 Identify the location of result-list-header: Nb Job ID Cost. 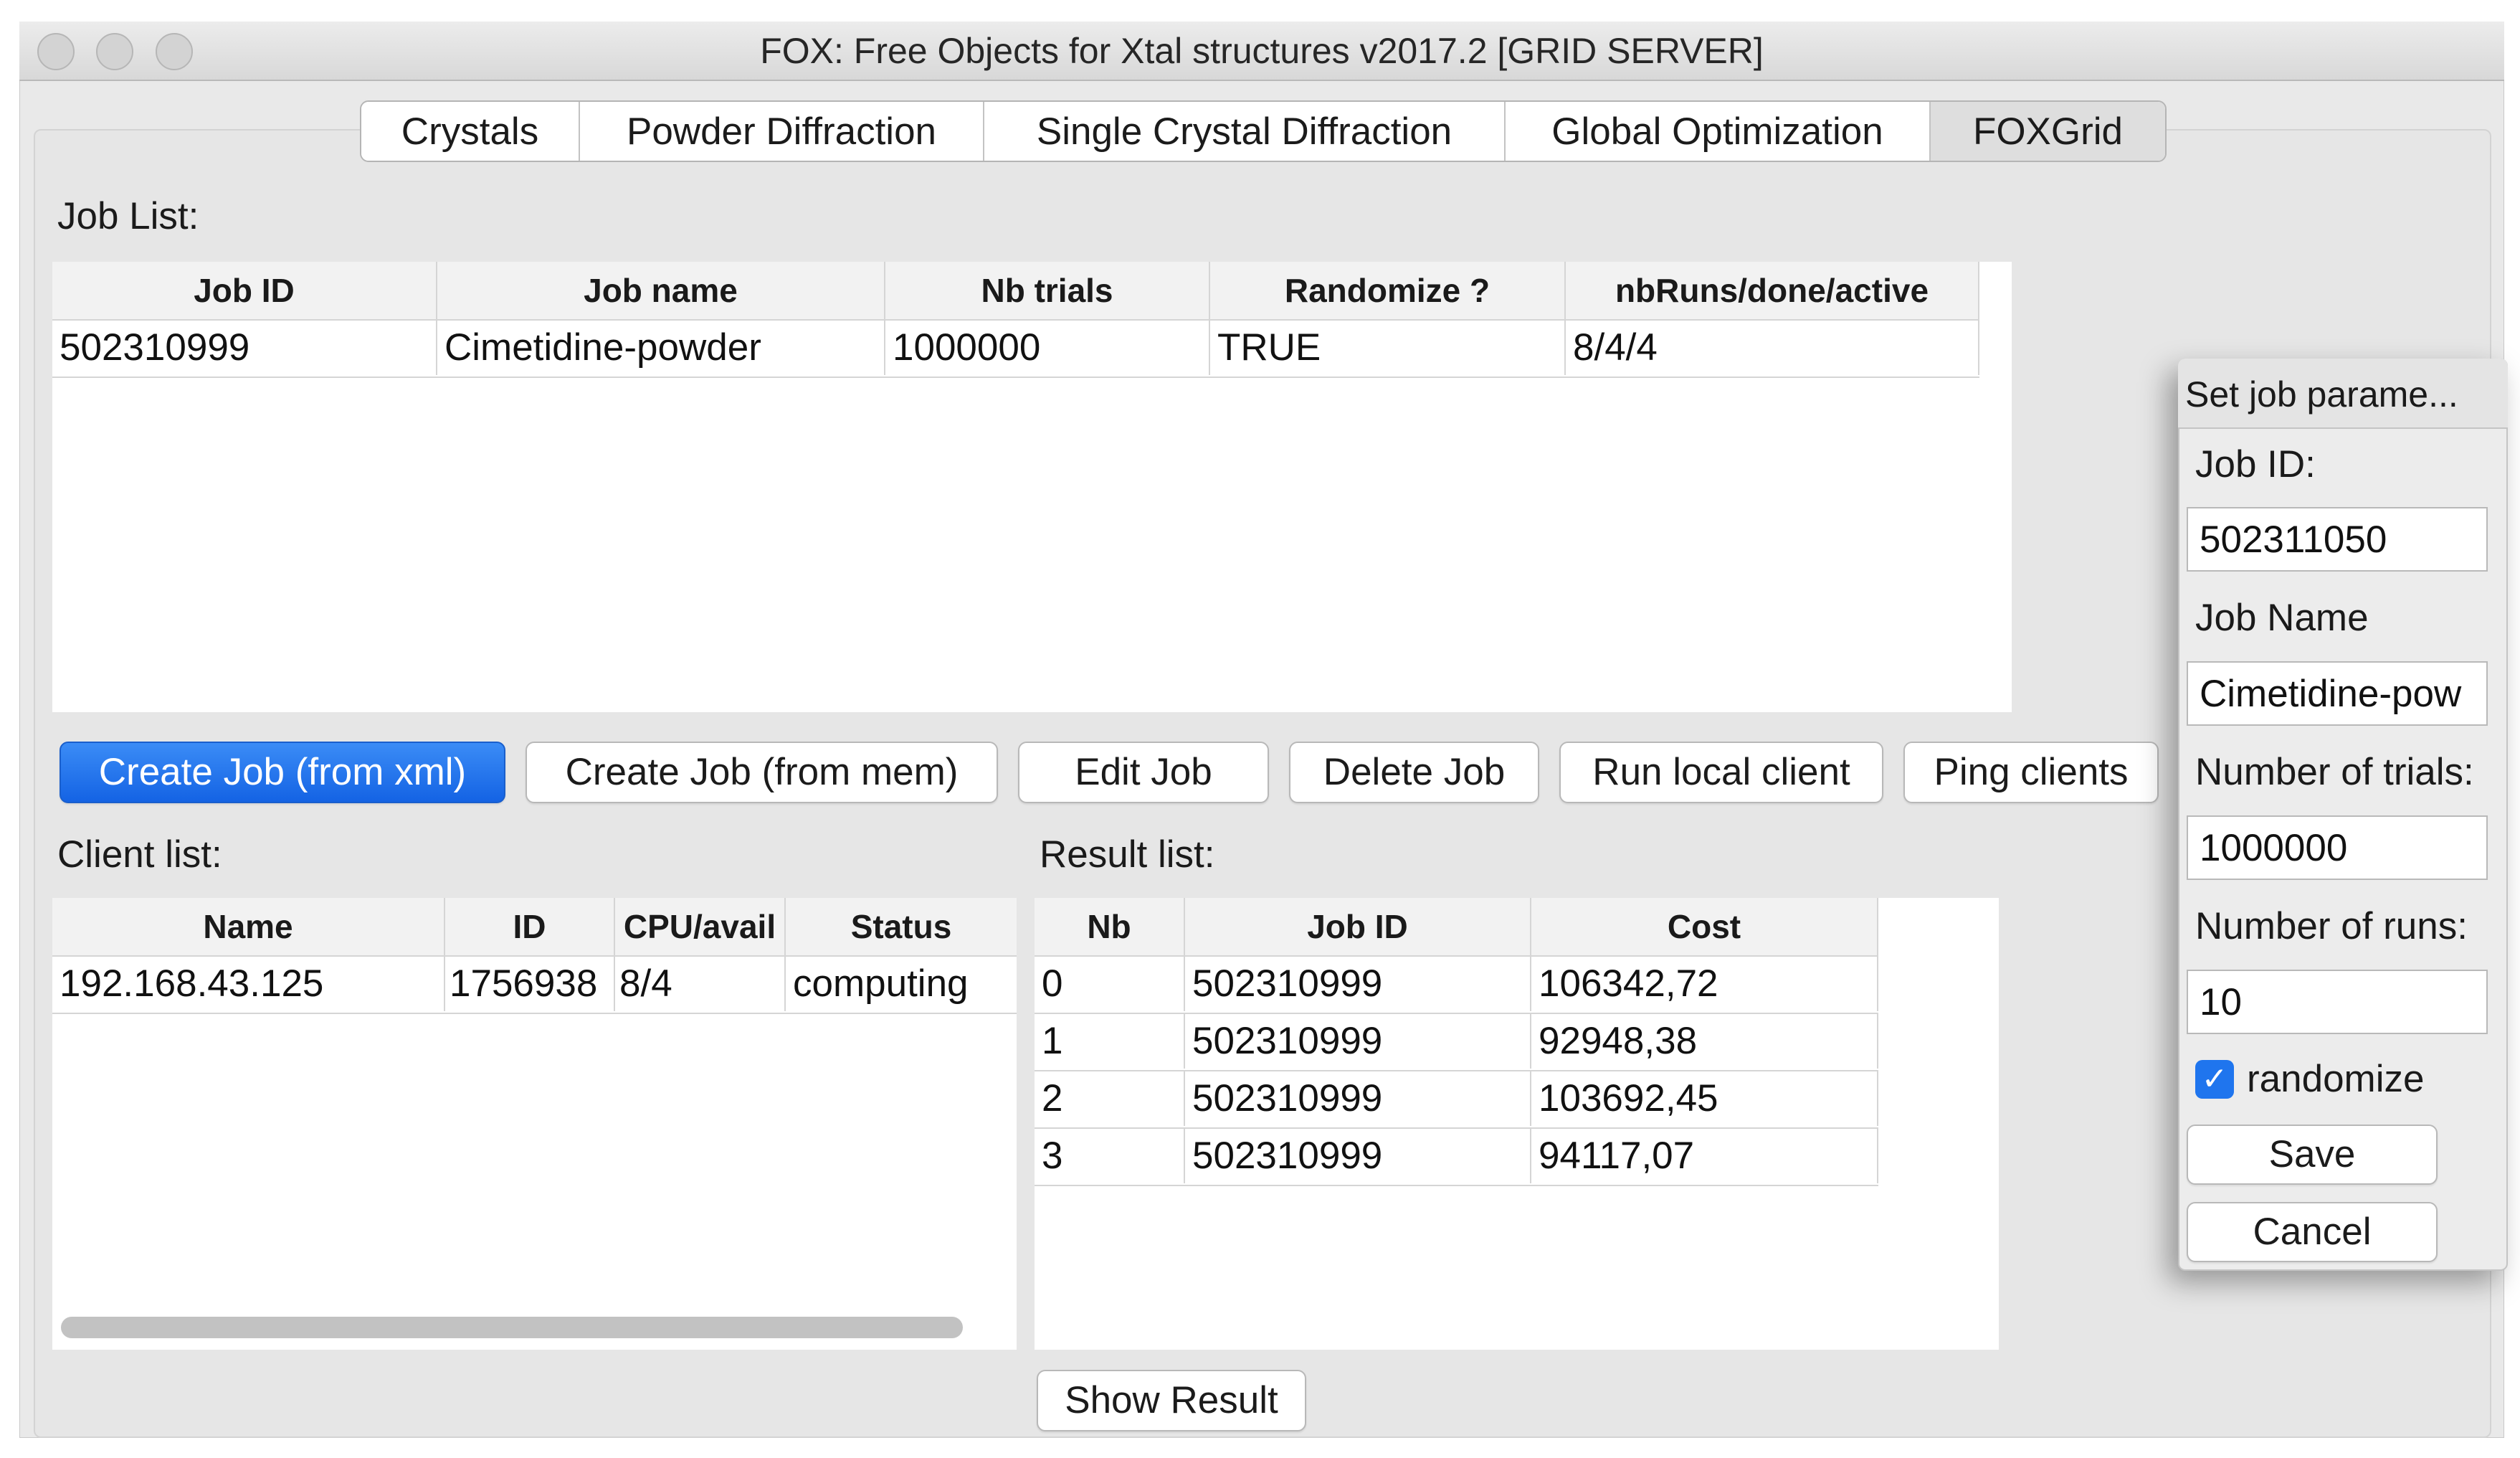
(1456, 928).